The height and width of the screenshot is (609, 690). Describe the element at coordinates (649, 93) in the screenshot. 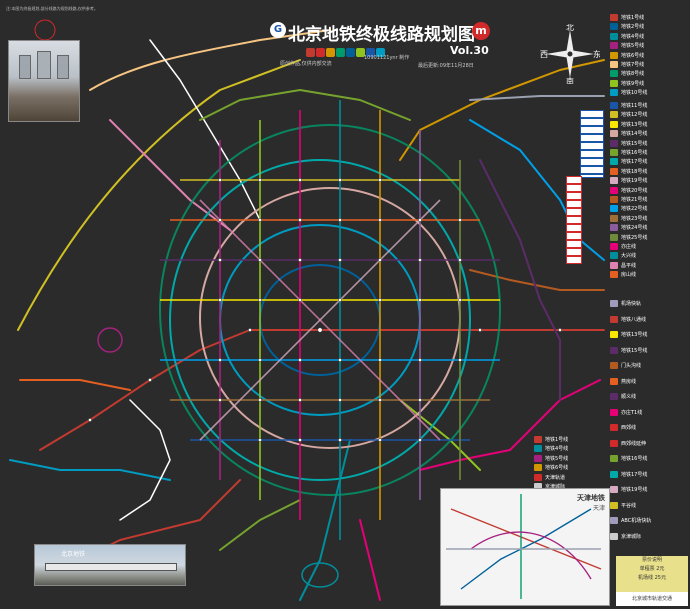

I see `legend-item: 地铁10号线` at that location.